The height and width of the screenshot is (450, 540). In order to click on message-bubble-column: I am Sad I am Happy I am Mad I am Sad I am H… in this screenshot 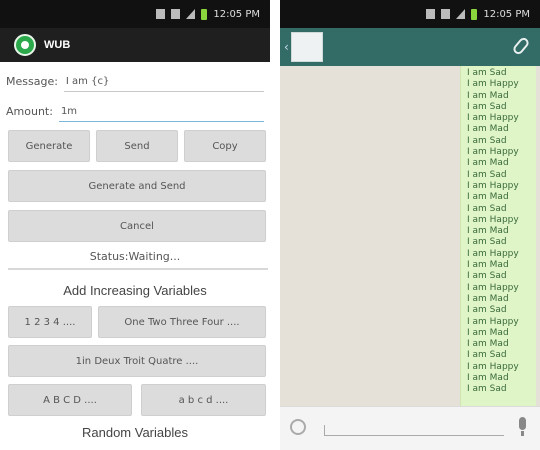, I will do `click(498, 236)`.